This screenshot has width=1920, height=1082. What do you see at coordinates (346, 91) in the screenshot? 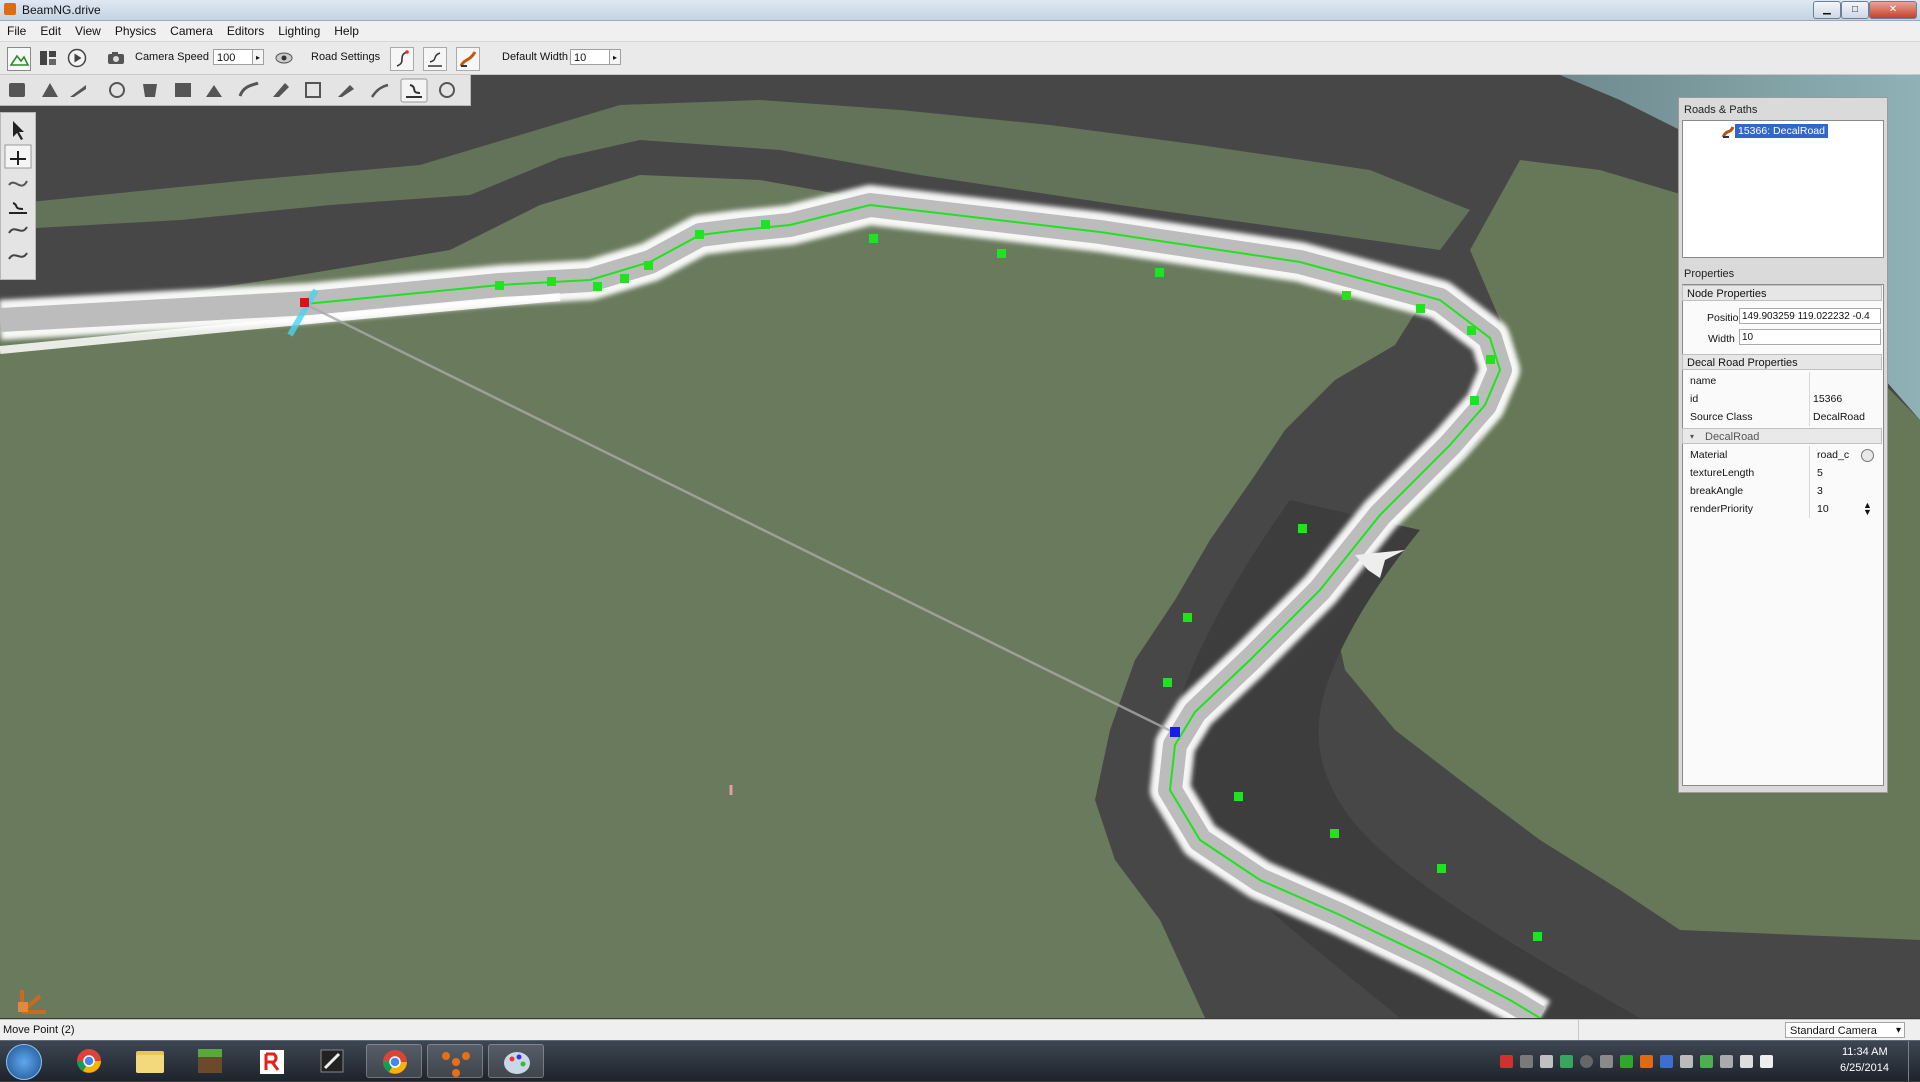
I see `particle-icon` at bounding box center [346, 91].